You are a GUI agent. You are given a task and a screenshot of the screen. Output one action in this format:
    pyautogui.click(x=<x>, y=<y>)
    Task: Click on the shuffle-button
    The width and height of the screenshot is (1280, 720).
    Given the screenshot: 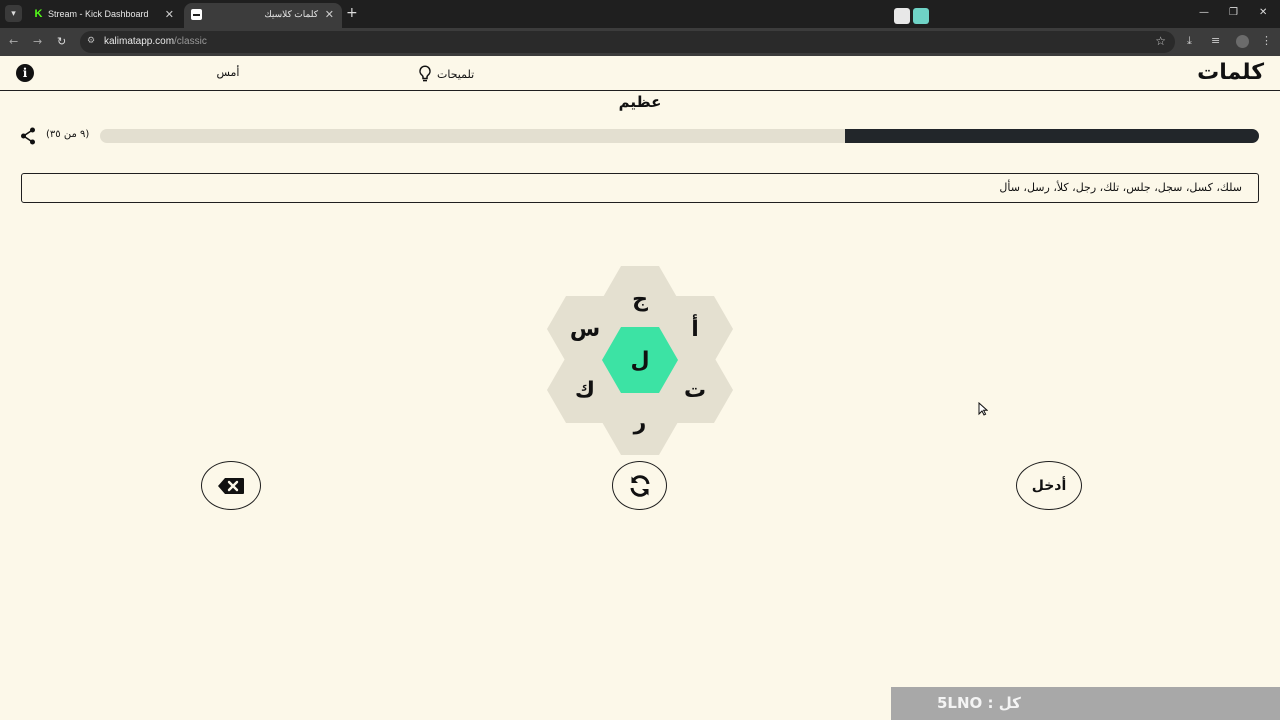 What is the action you would take?
    pyautogui.click(x=639, y=485)
    